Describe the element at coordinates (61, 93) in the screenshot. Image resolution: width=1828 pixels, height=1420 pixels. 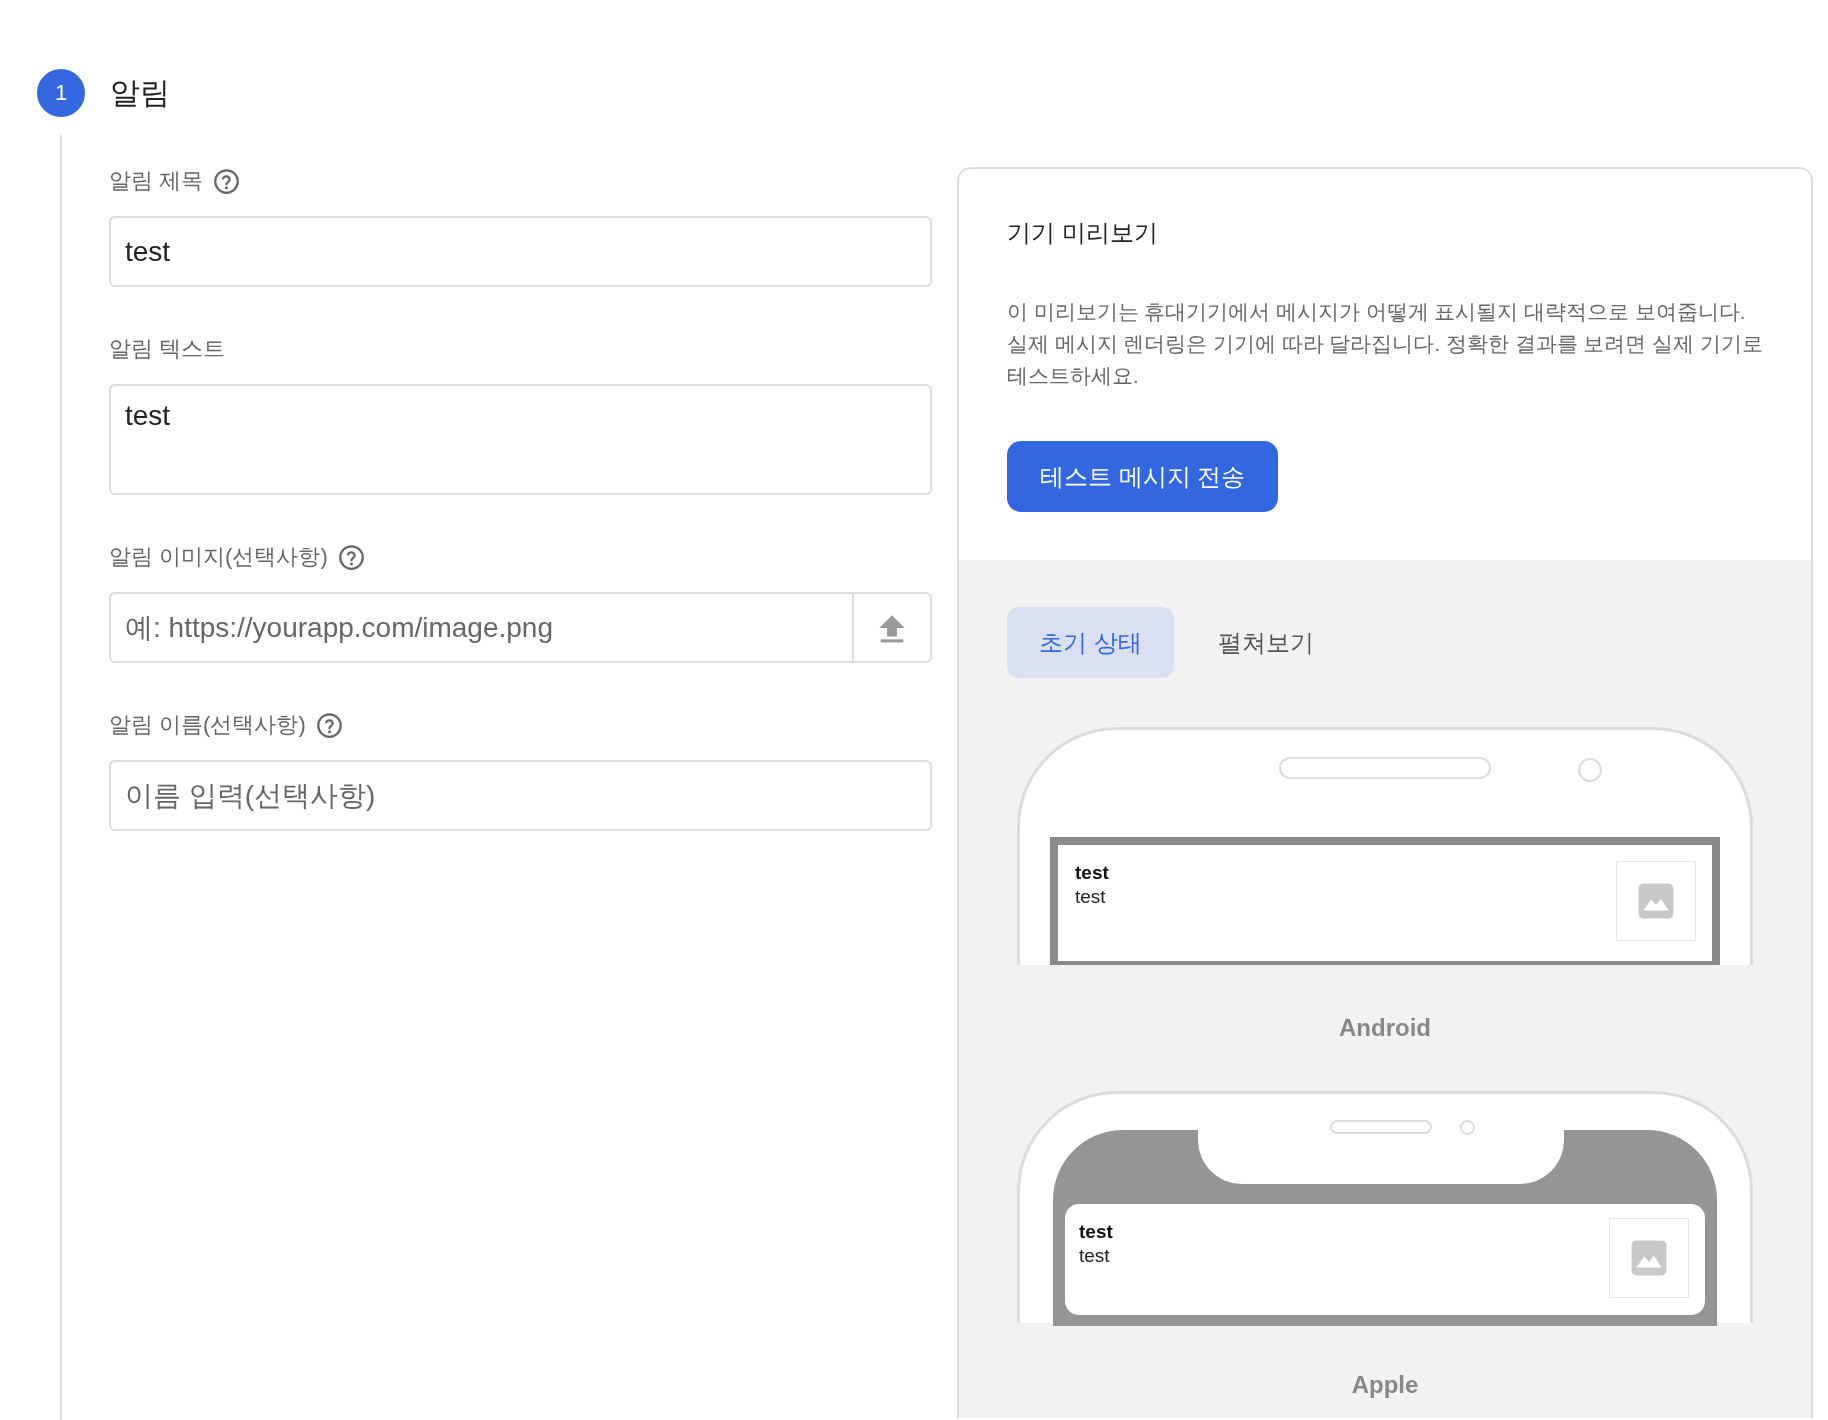
I see `step-number: 1` at that location.